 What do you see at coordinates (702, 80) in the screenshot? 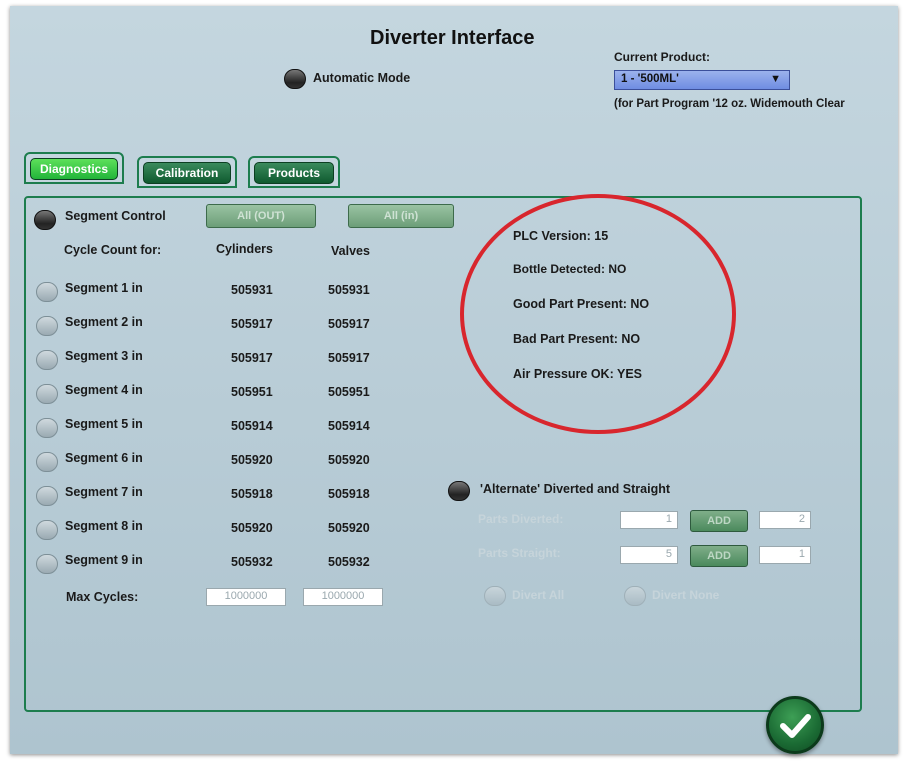
I see `current-product-dropdown: 1 - '500ML' ▼` at bounding box center [702, 80].